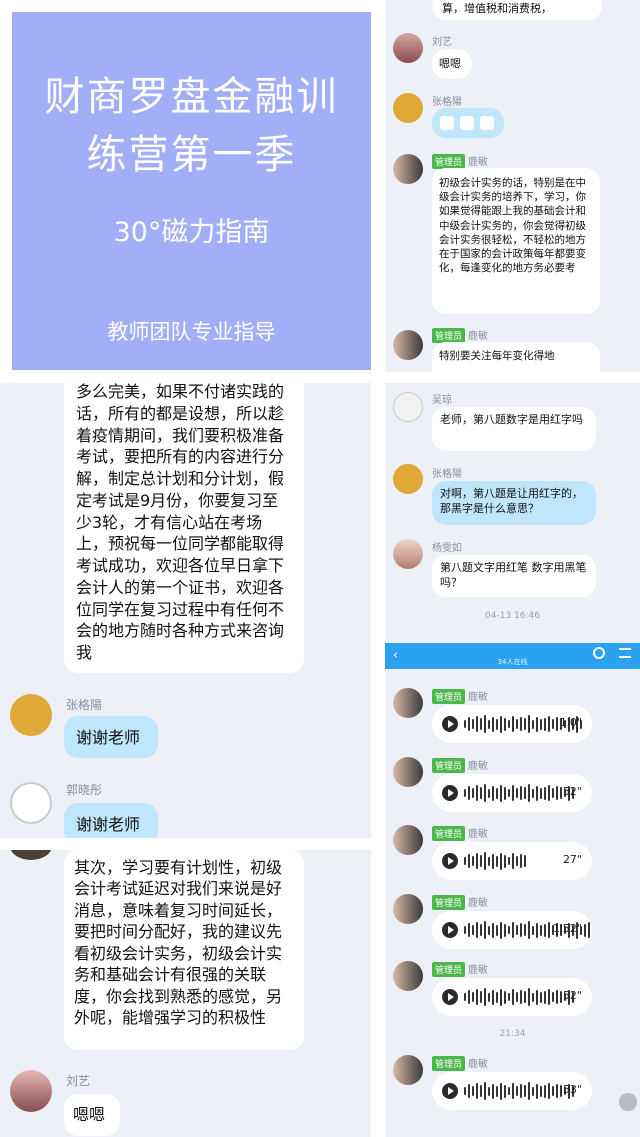  I want to click on message-bubble: 老师，第八题数字是用红字吗, so click(514, 429).